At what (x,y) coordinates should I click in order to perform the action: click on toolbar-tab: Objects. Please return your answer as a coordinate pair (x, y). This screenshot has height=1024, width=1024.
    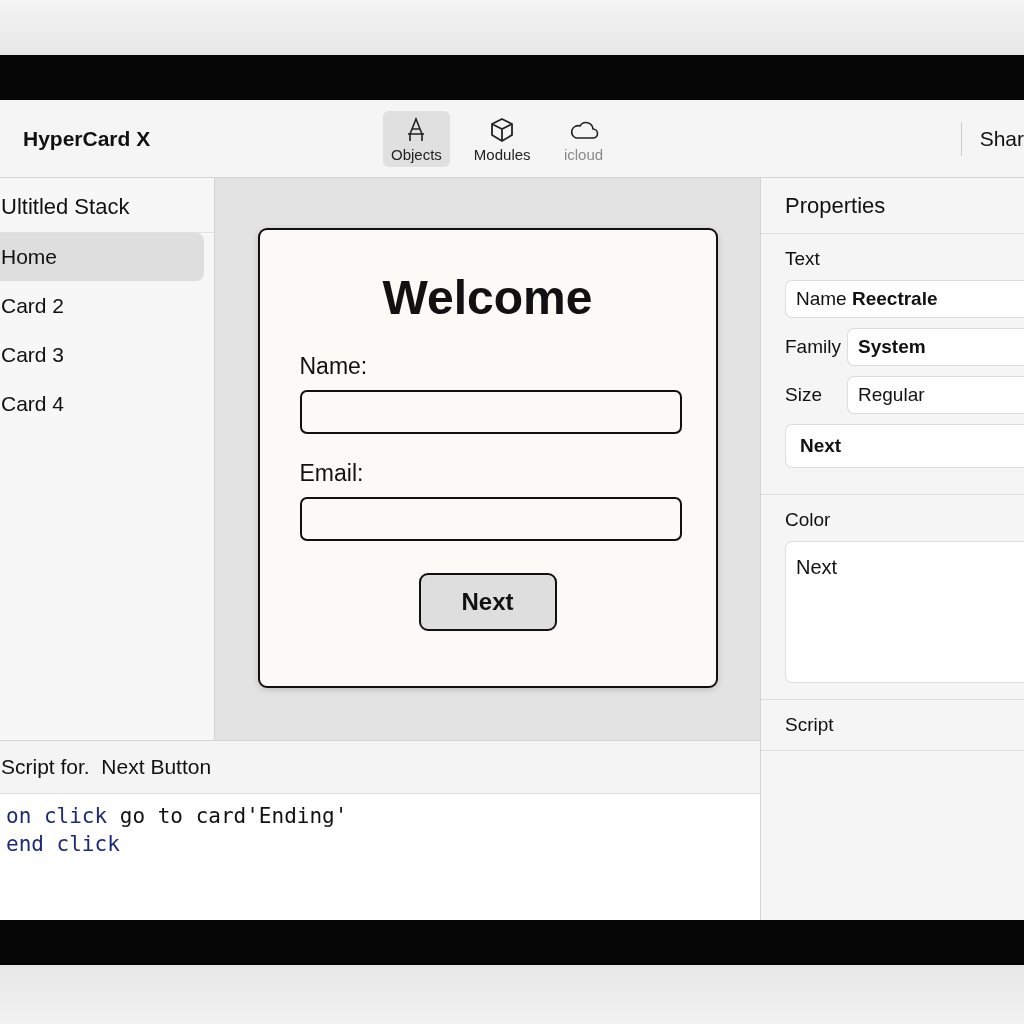
    Looking at the image, I should click on (416, 138).